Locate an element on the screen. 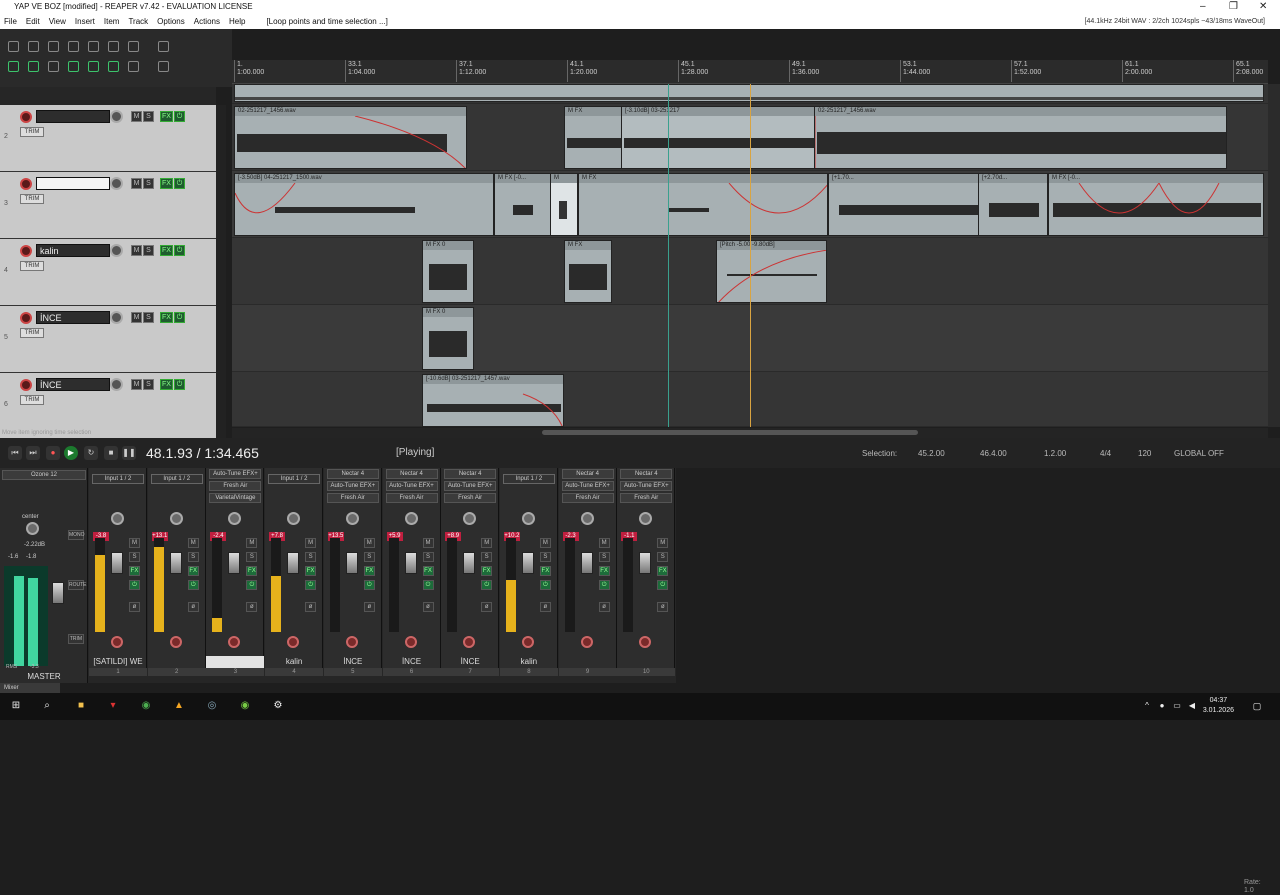 The width and height of the screenshot is (1280, 895). windows-start-icon: ⊞ is located at coordinates (16, 706).